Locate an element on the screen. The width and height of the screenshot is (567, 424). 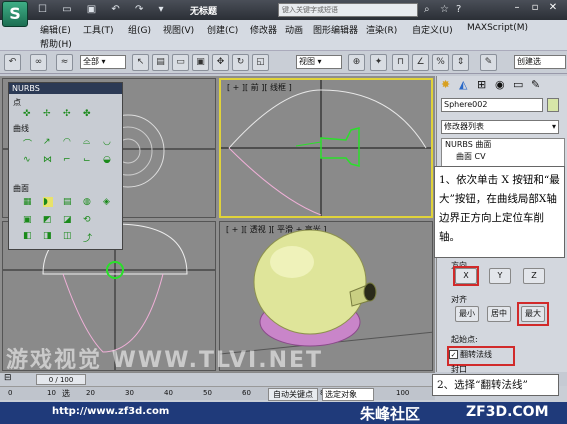
viewport-front: [ + ][ 前 ][ 线框 ] is located at coordinates (326, 148).